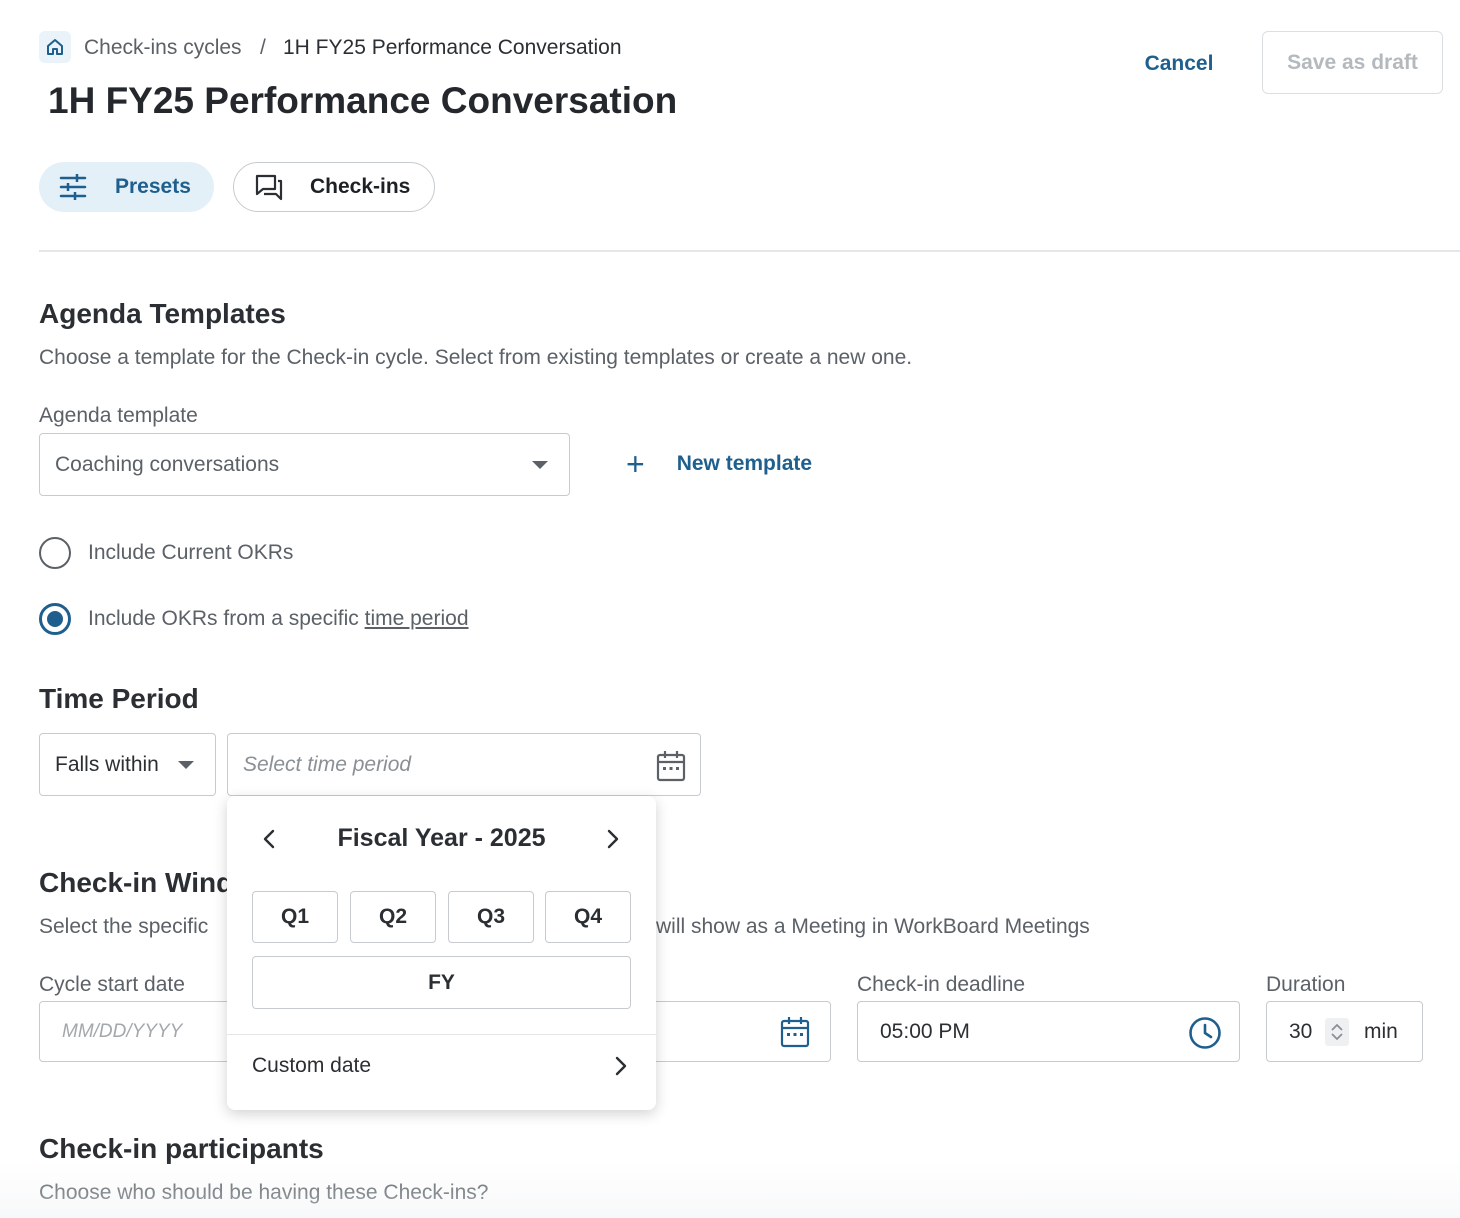 This screenshot has width=1460, height=1218. I want to click on participants-heading: Check-in participants, so click(181, 1148).